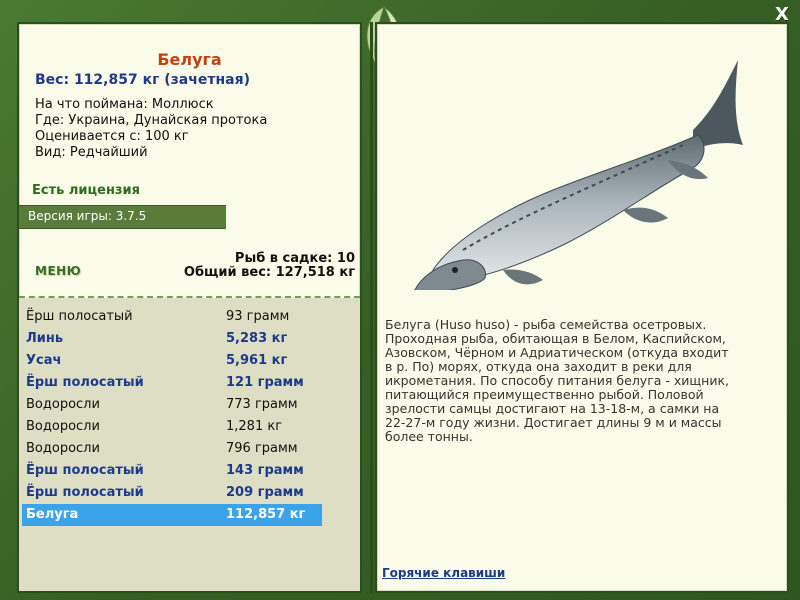 The width and height of the screenshot is (800, 600). I want to click on catch-row: Ёрш полосатый 209 грамм, so click(172, 493).